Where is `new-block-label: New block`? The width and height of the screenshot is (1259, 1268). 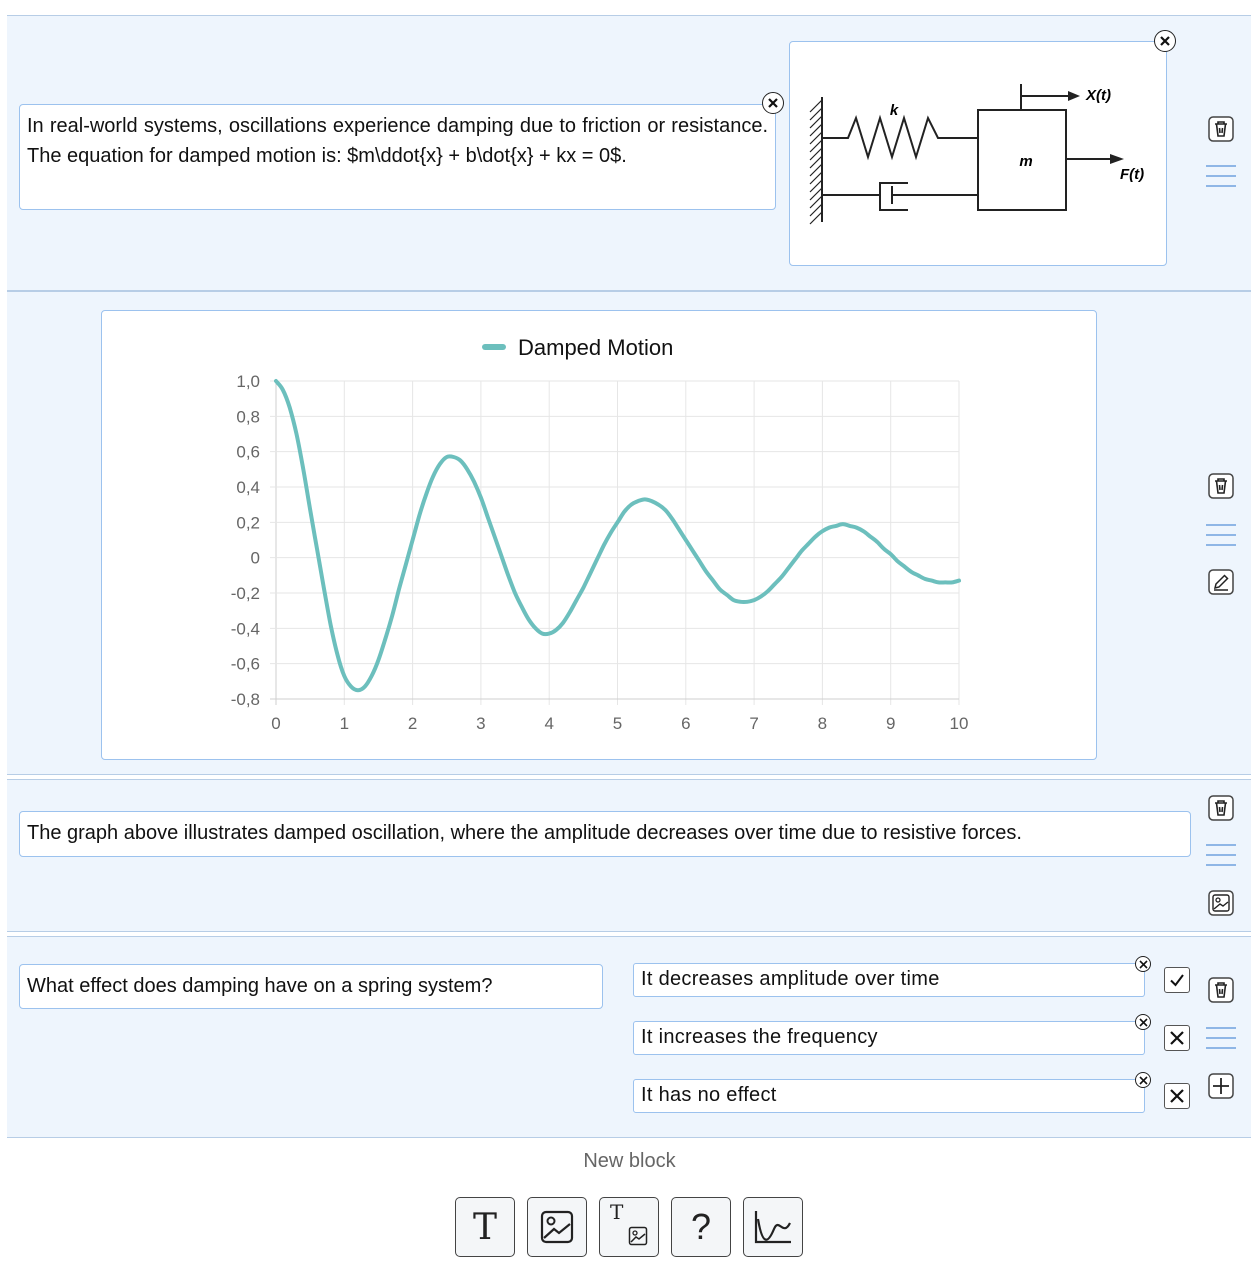 new-block-label: New block is located at coordinates (629, 1161).